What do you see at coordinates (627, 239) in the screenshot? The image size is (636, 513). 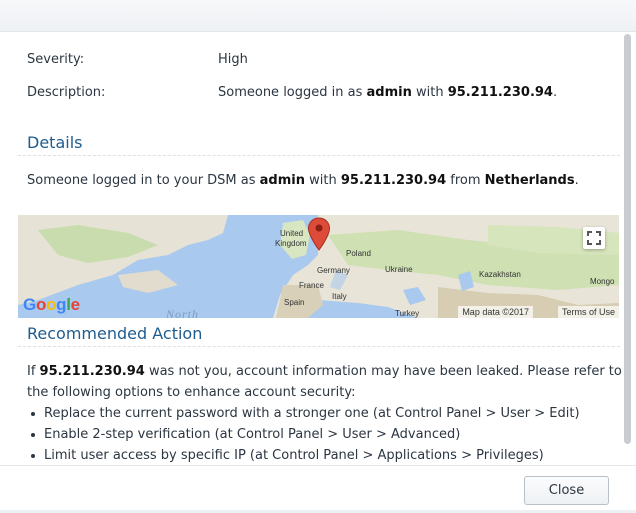 I see `vertical-scrollbar` at bounding box center [627, 239].